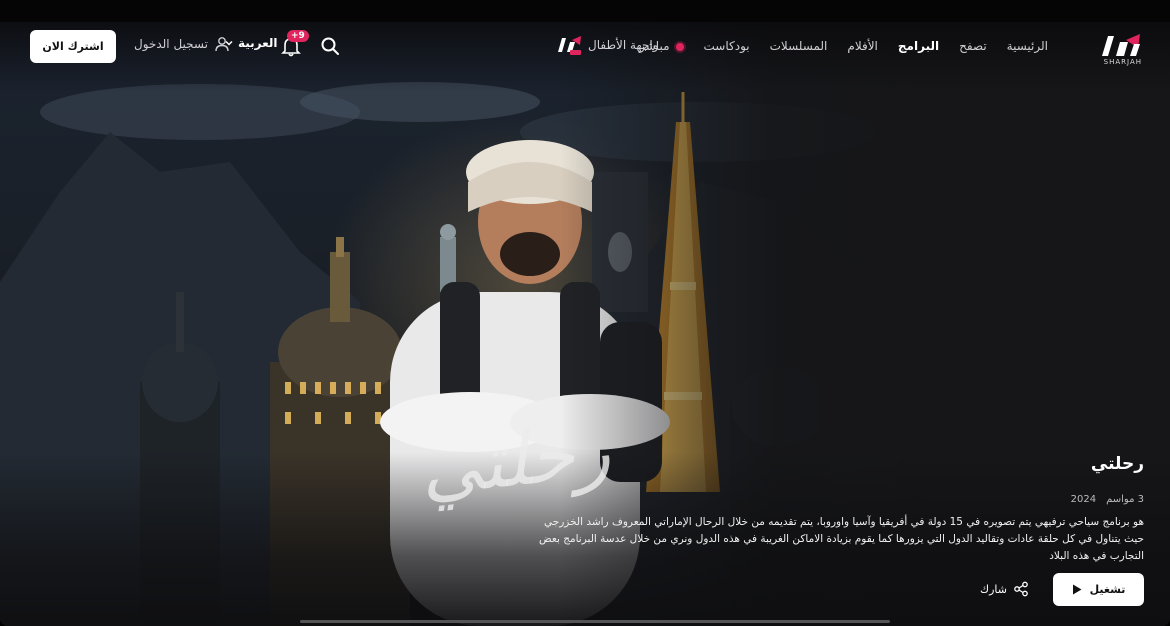  What do you see at coordinates (298, 36) in the screenshot?
I see `notification-badge: 9+` at bounding box center [298, 36].